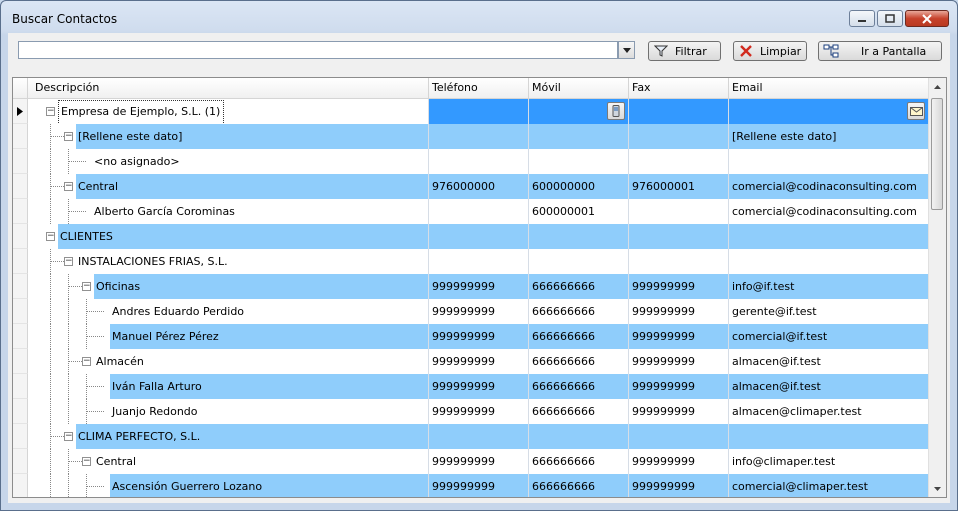 This screenshot has height=511, width=958. I want to click on search-combo-dropdown-button, so click(626, 50).